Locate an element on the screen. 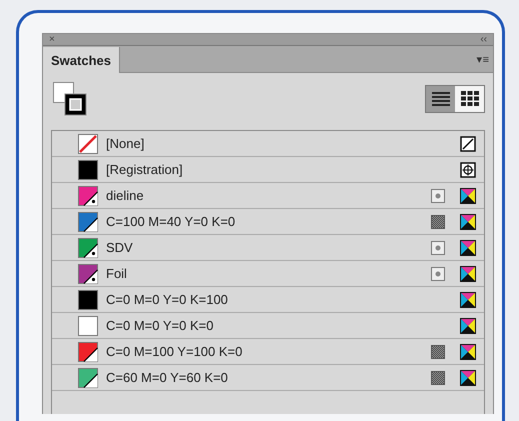 The width and height of the screenshot is (519, 421). swatch-name: Foil is located at coordinates (117, 273).